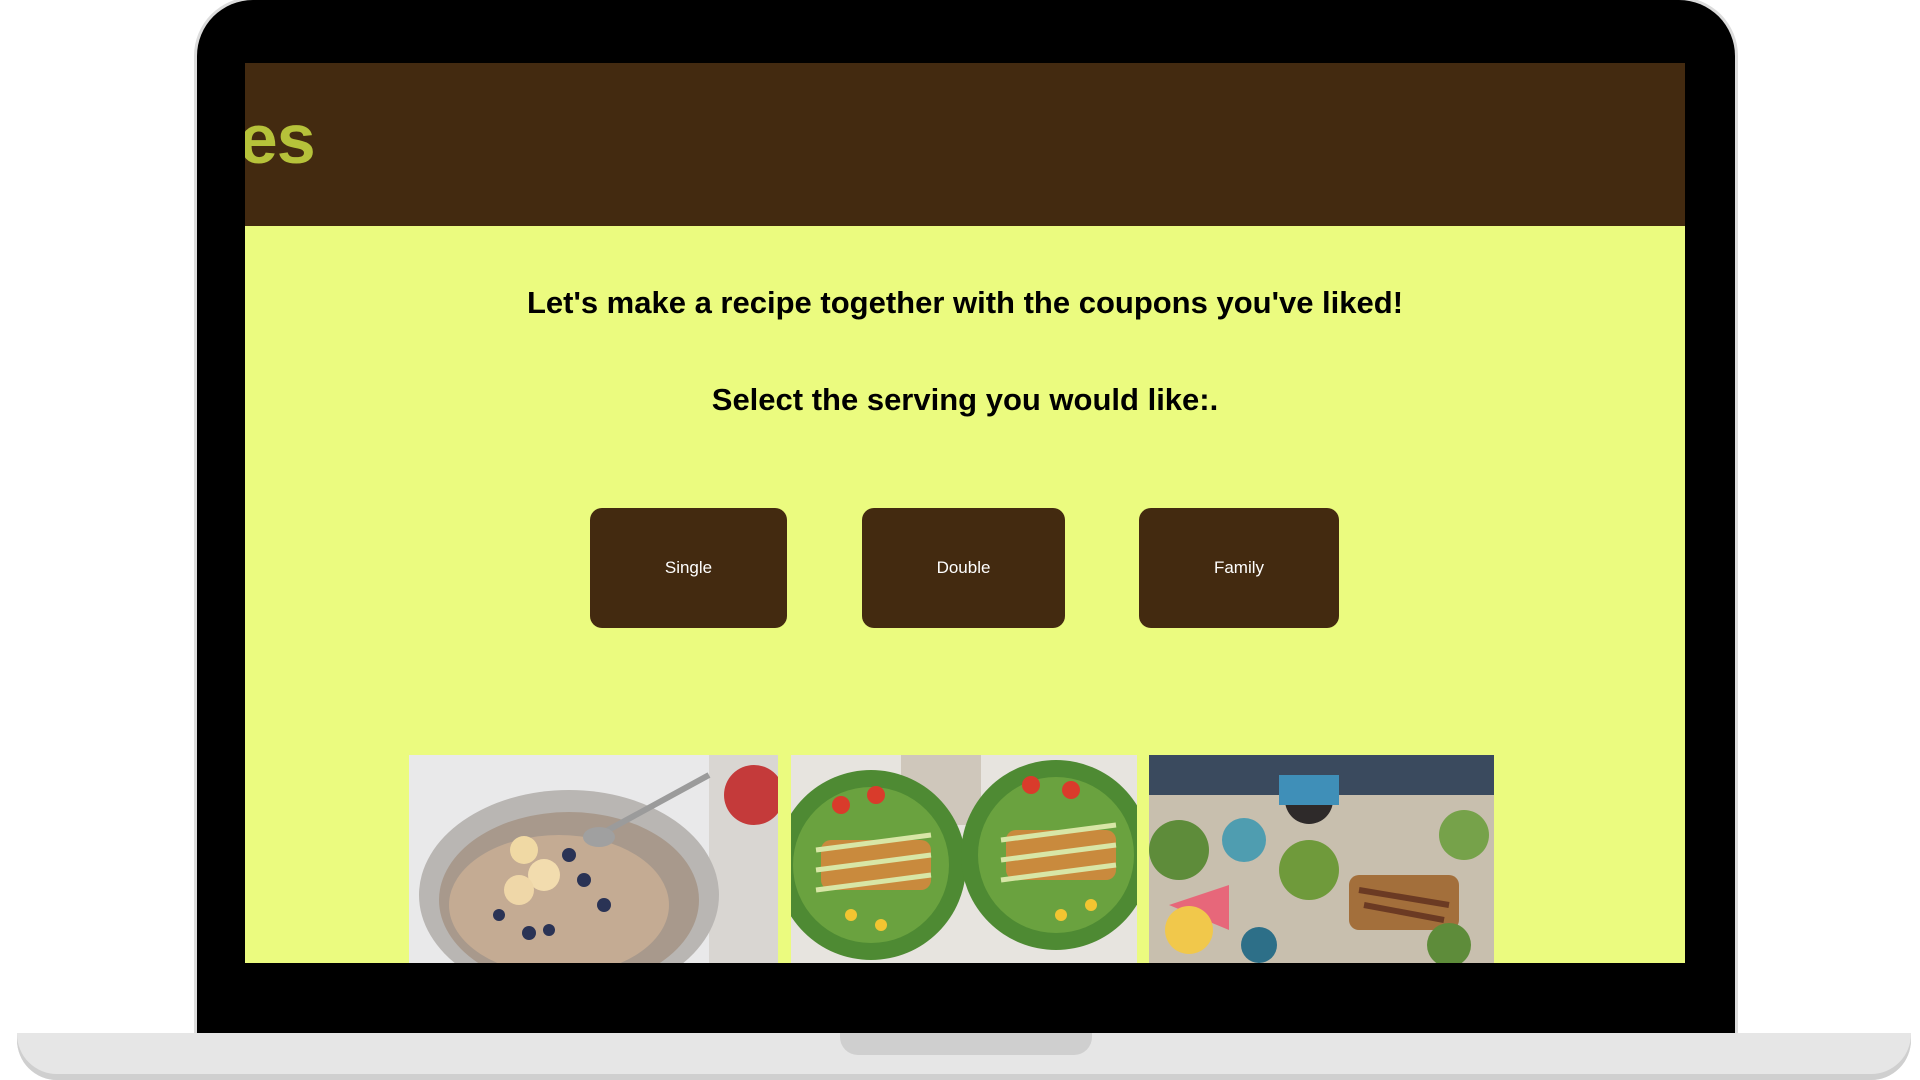  Describe the element at coordinates (964, 859) in the screenshot. I see `salad-bowls-photo` at that location.